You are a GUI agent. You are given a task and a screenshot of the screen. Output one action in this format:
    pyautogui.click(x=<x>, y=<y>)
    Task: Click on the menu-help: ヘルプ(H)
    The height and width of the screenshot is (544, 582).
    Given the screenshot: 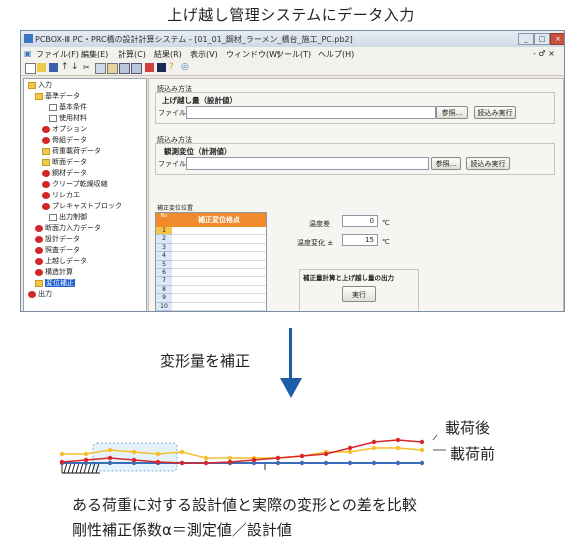 What is the action you would take?
    pyautogui.click(x=336, y=54)
    